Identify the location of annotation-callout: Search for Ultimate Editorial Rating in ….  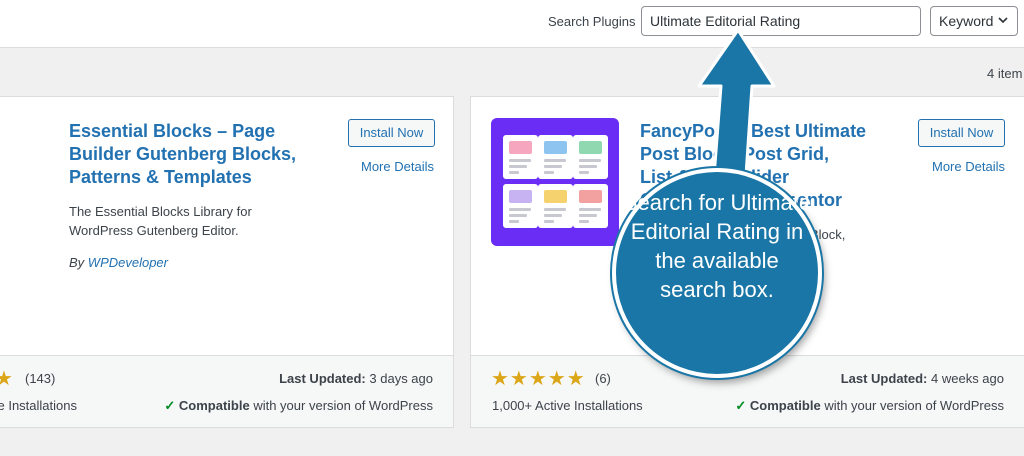
(717, 273).